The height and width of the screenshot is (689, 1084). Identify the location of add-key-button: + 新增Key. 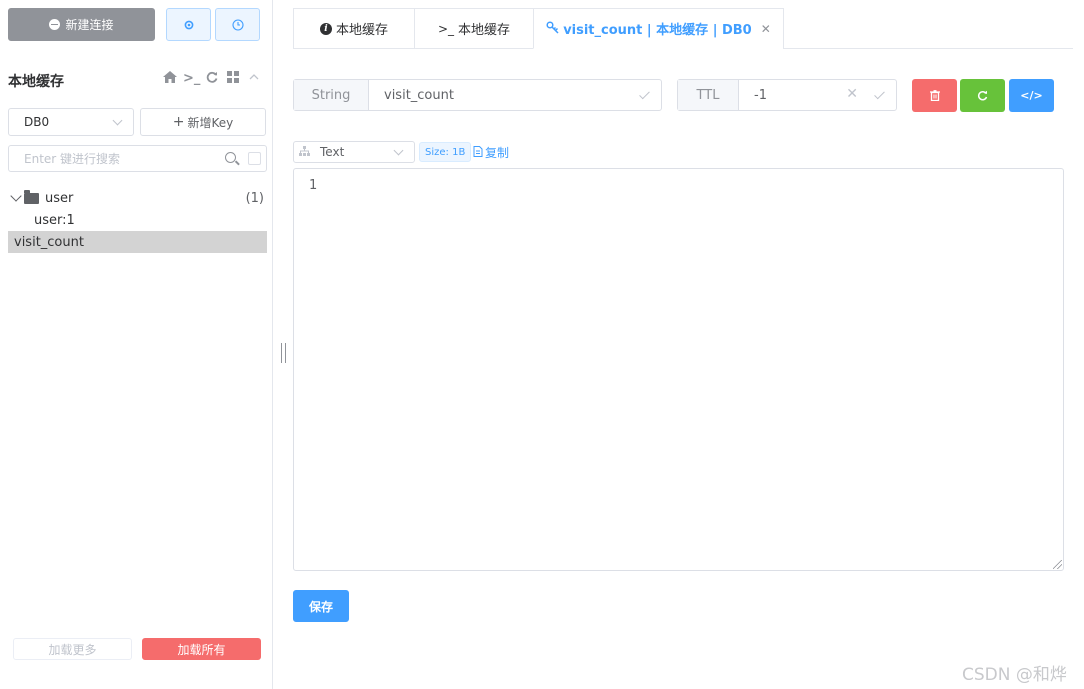
(203, 122).